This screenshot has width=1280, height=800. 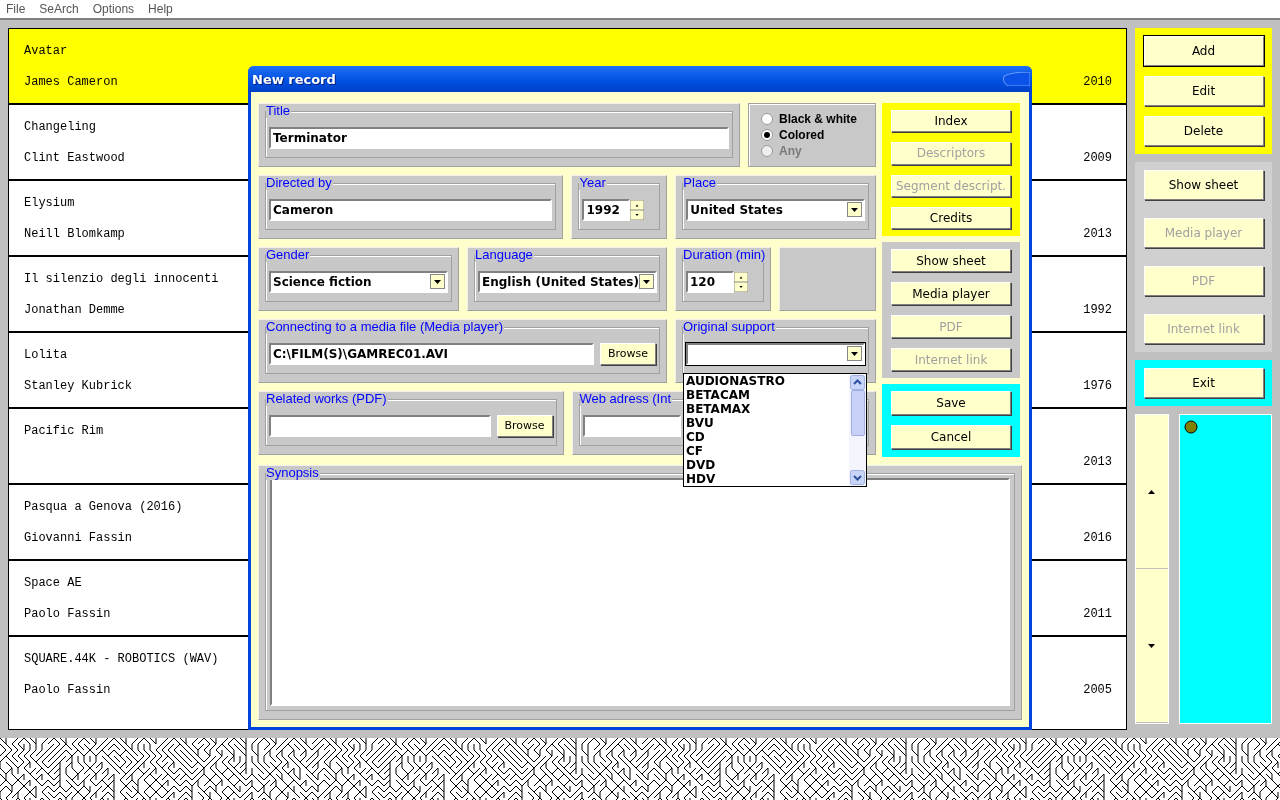 I want to click on dropdown-field: Science fiction, so click(x=358, y=281).